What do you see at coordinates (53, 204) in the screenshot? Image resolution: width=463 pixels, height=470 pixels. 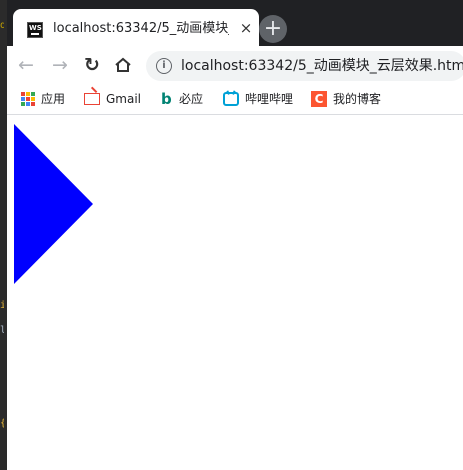 I see `blue-triangle` at bounding box center [53, 204].